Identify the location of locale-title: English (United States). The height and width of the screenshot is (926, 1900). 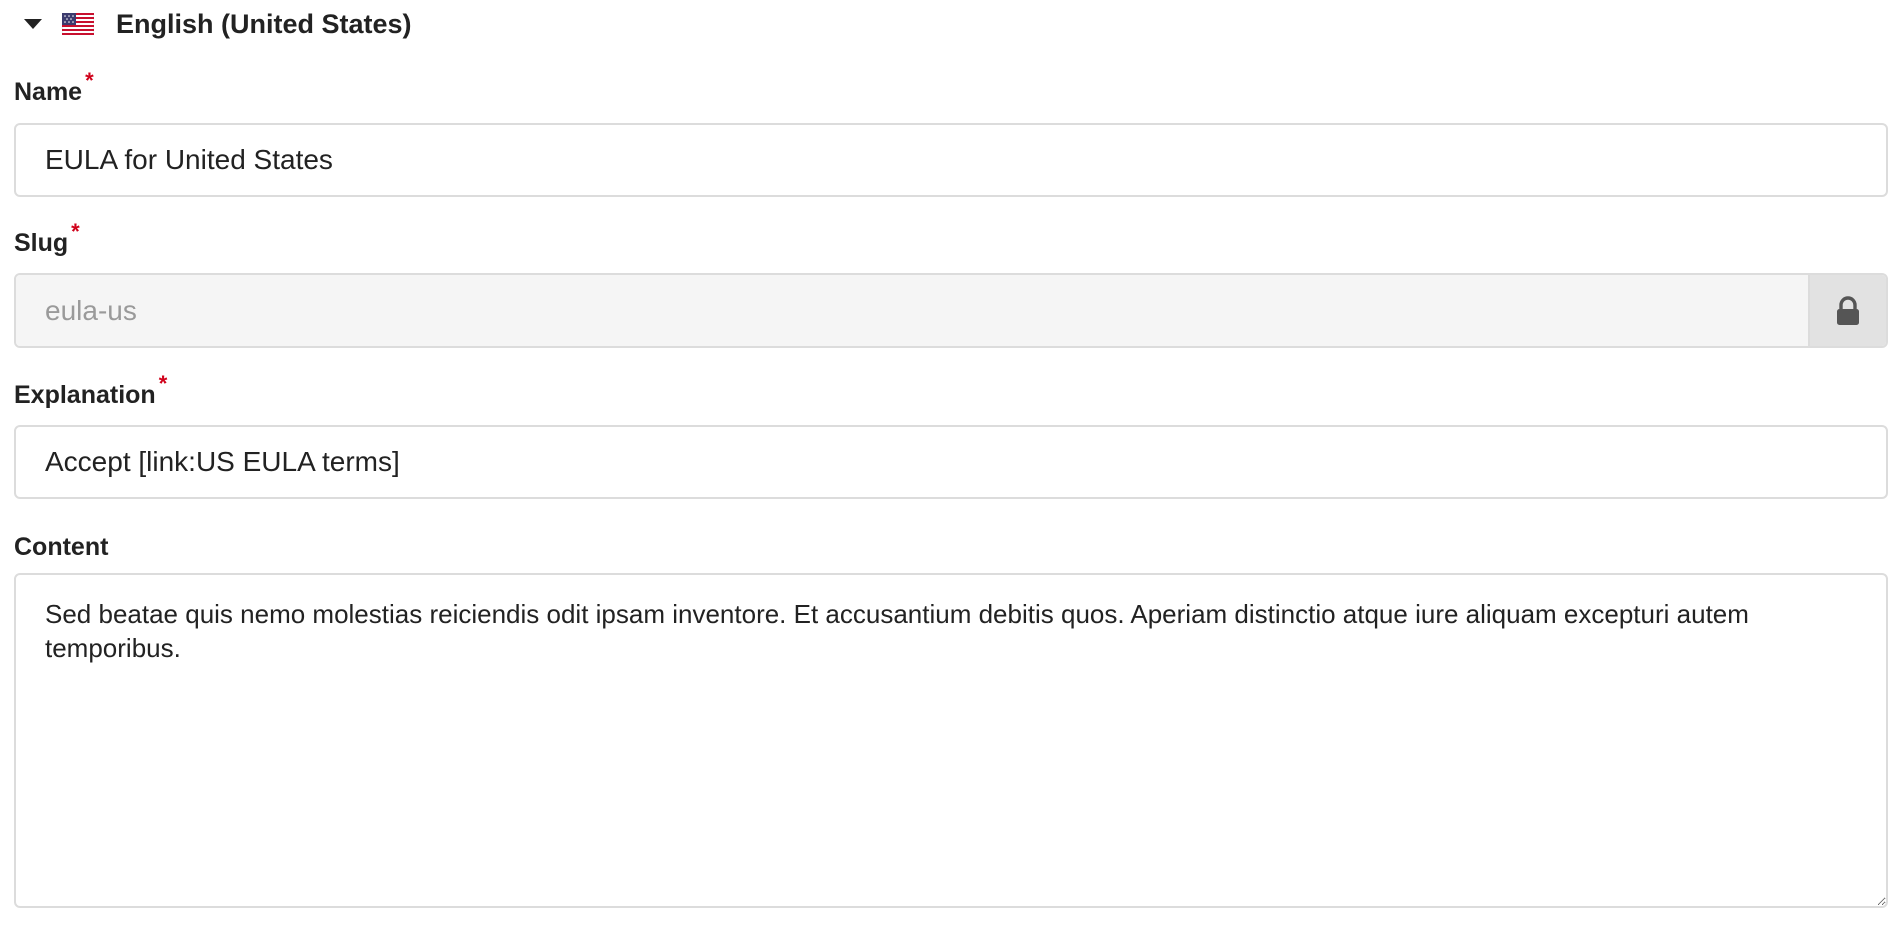
(264, 23).